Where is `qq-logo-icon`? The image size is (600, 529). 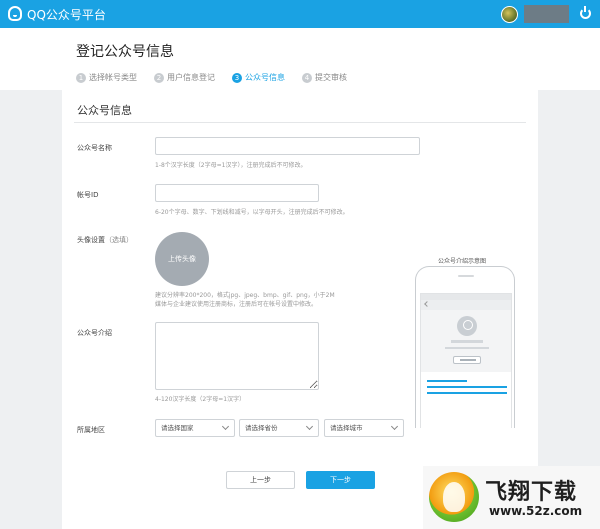
qq-logo-icon is located at coordinates (15, 13).